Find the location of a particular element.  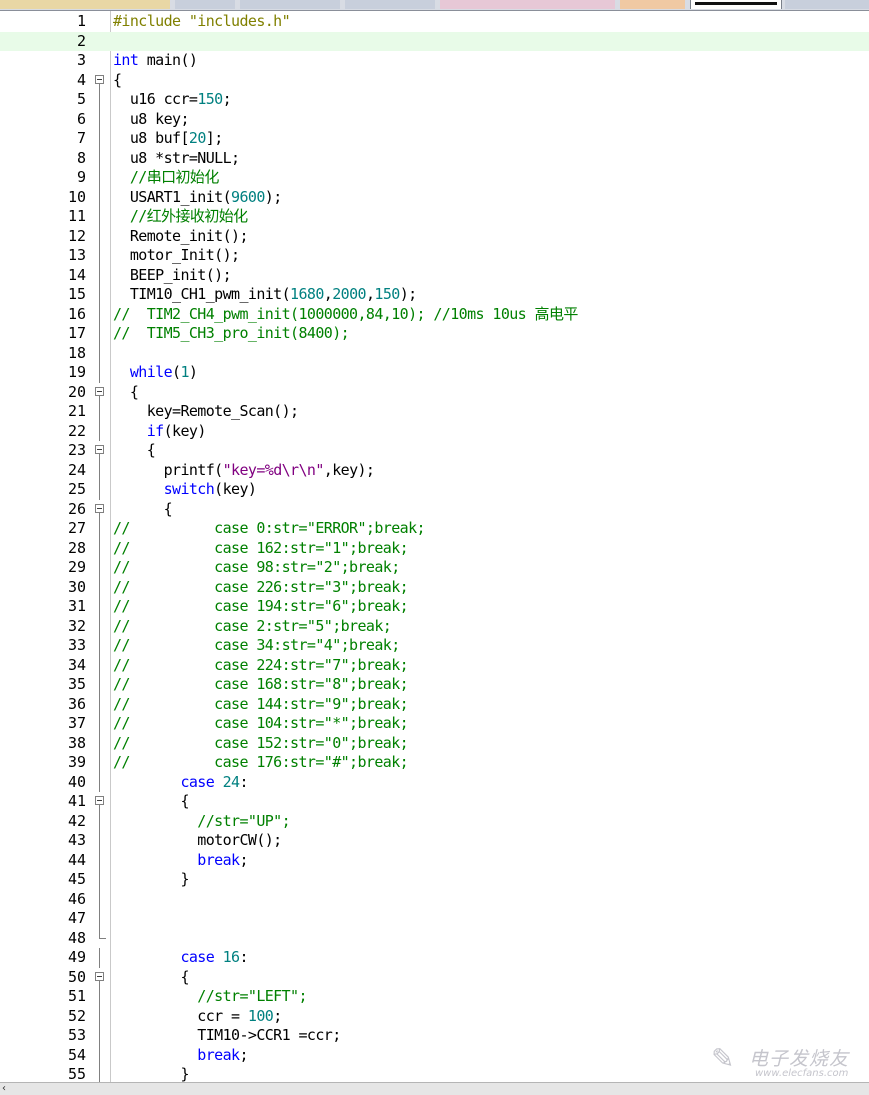

code-line: 43 motorCW(); is located at coordinates (434, 841).